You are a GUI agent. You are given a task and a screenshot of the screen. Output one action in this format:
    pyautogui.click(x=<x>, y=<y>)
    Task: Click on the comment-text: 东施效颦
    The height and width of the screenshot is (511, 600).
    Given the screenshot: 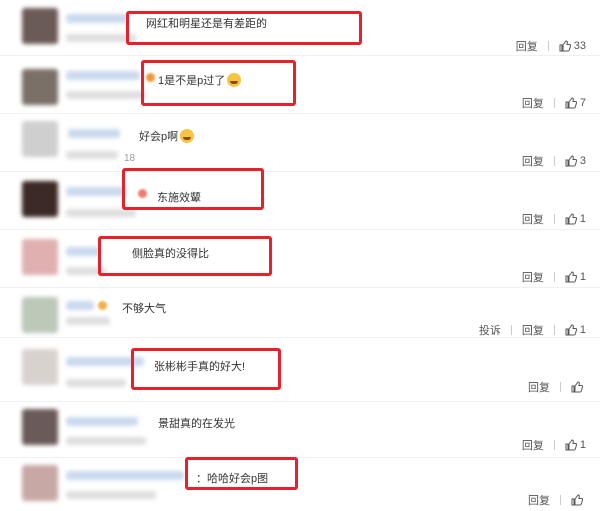 What is the action you would take?
    pyautogui.click(x=179, y=198)
    